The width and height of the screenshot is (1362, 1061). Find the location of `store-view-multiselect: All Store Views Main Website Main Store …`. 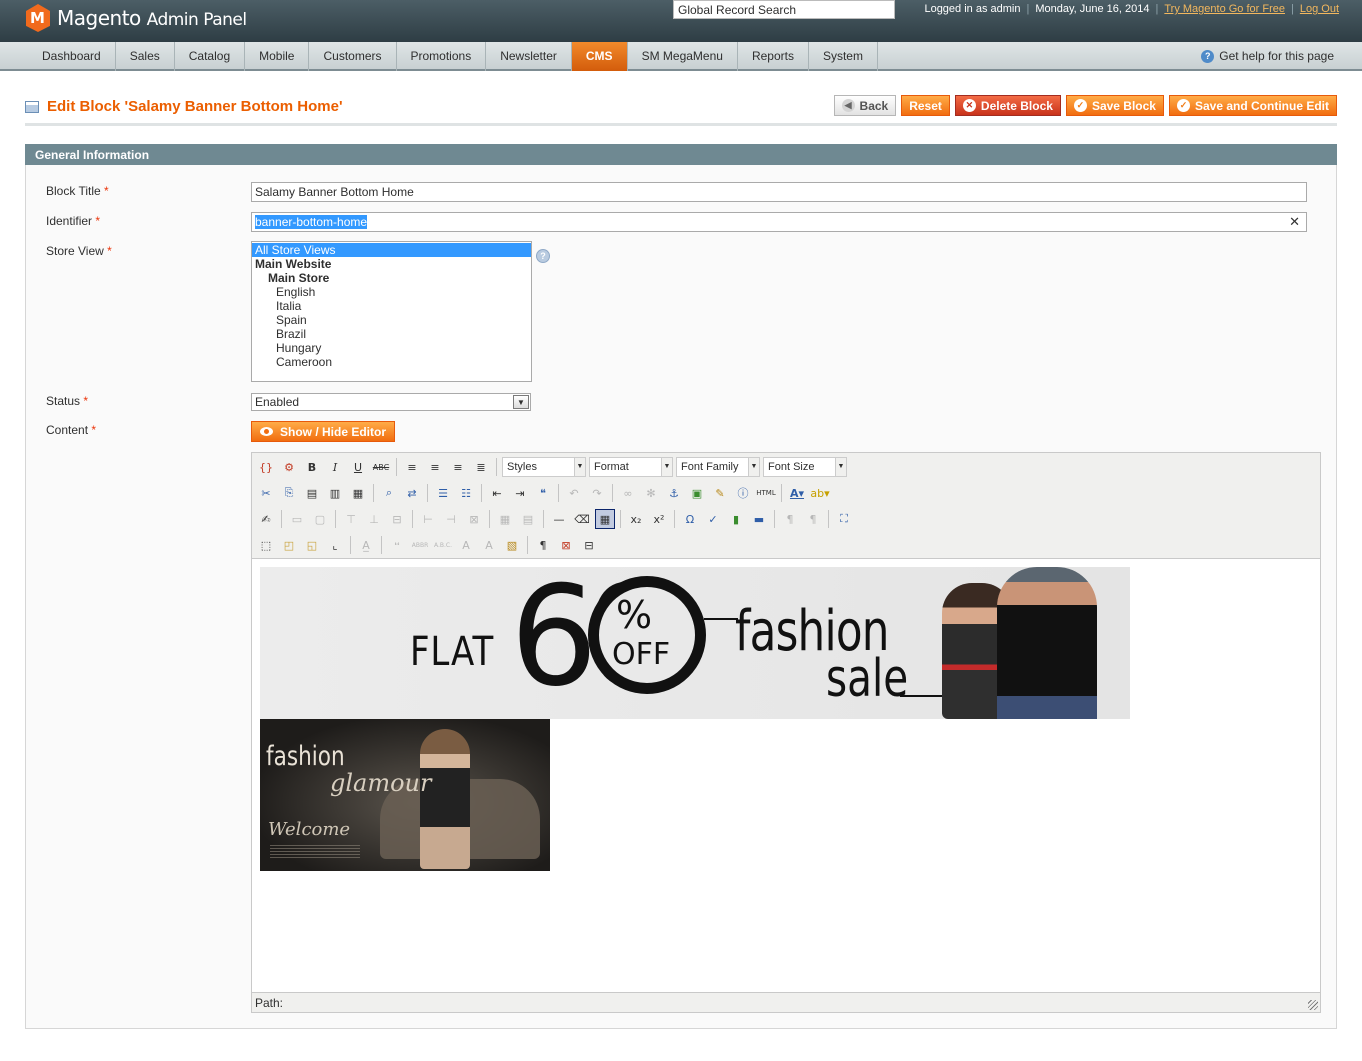

store-view-multiselect: All Store Views Main Website Main Store … is located at coordinates (391, 311).